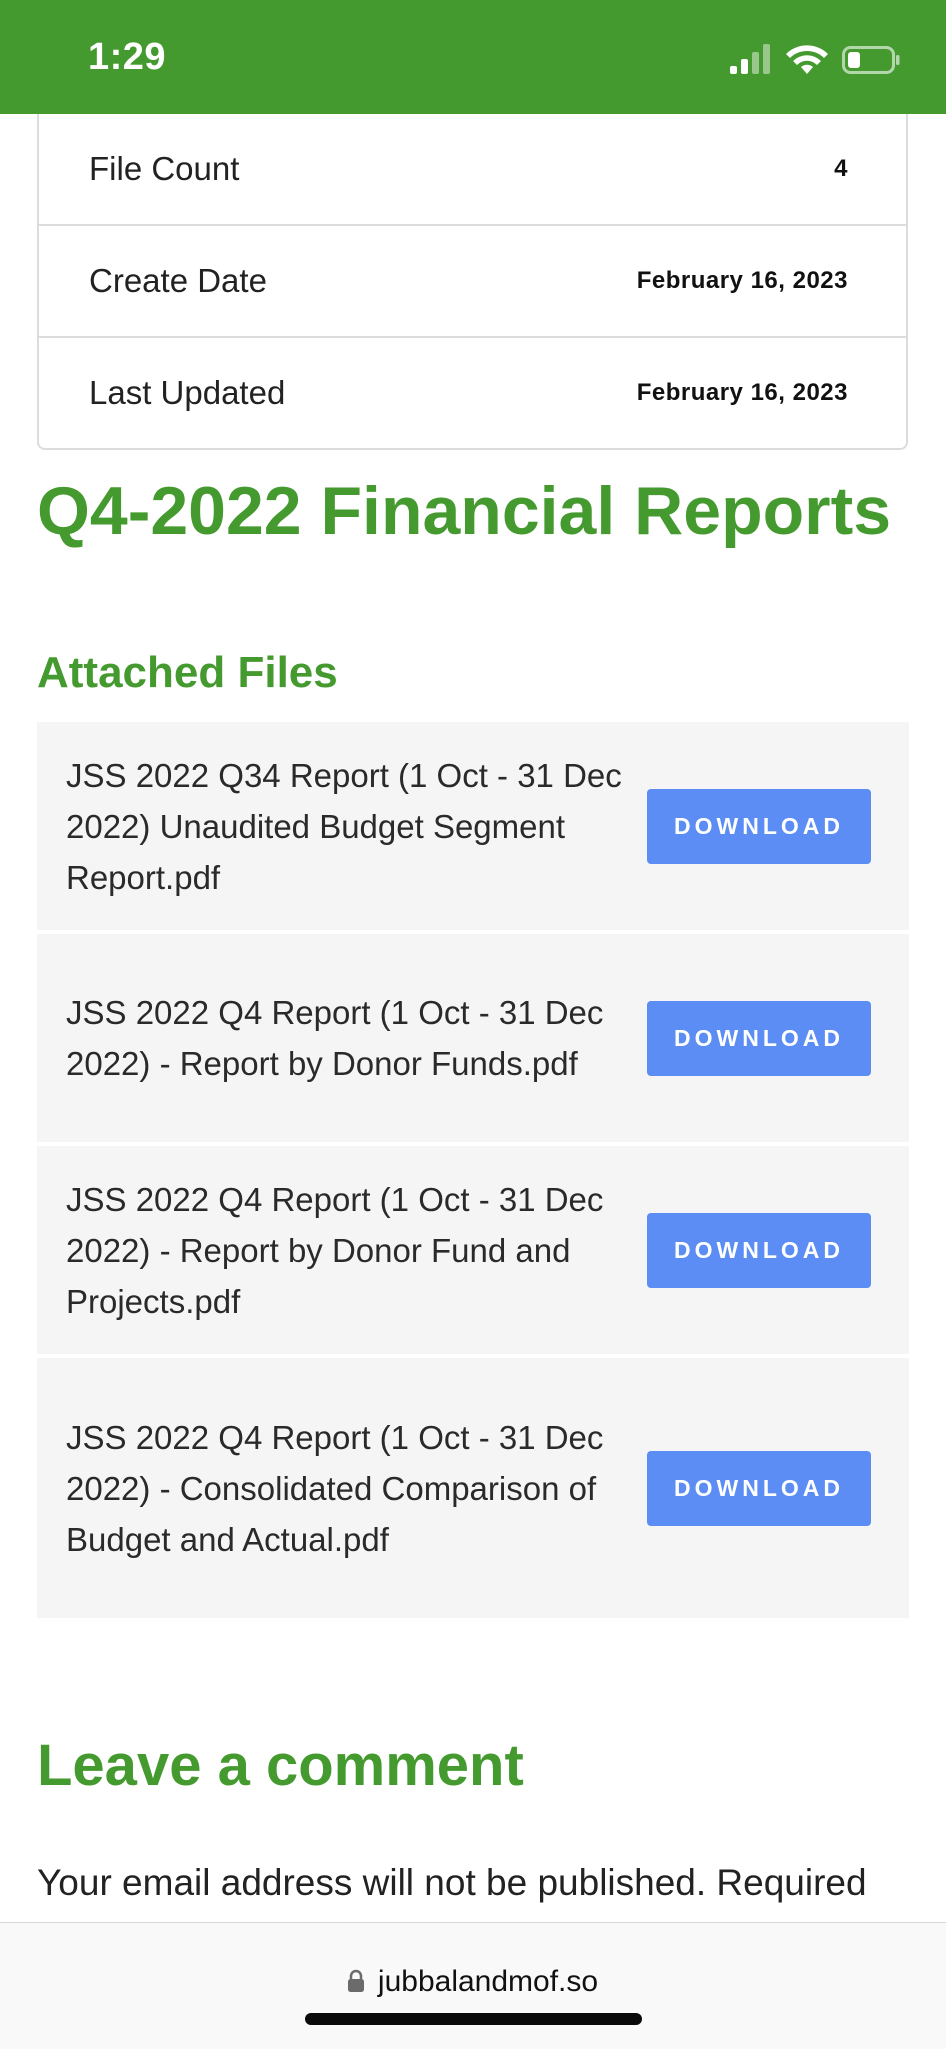  I want to click on wifi-icon, so click(807, 59).